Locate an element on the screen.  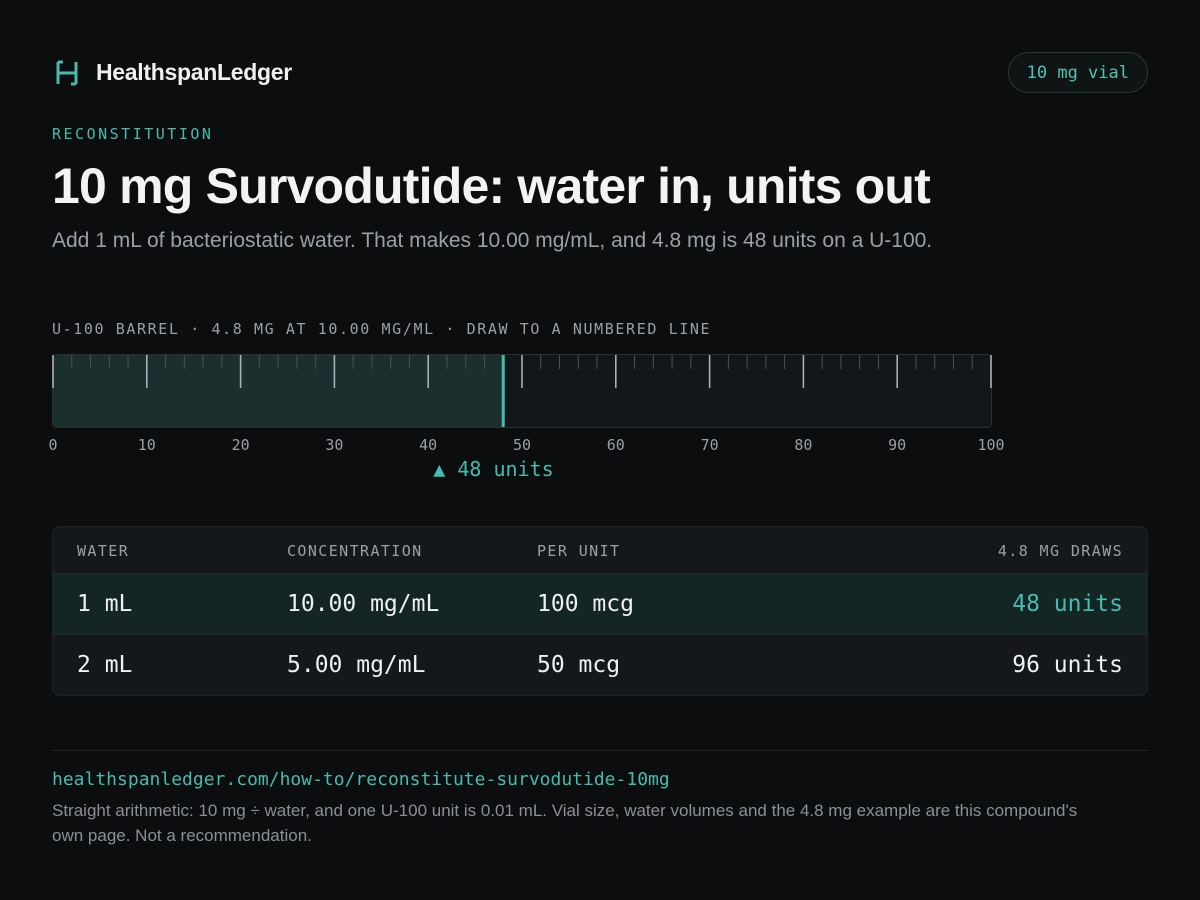
header-per-unit: PER UNIT is located at coordinates (579, 551).